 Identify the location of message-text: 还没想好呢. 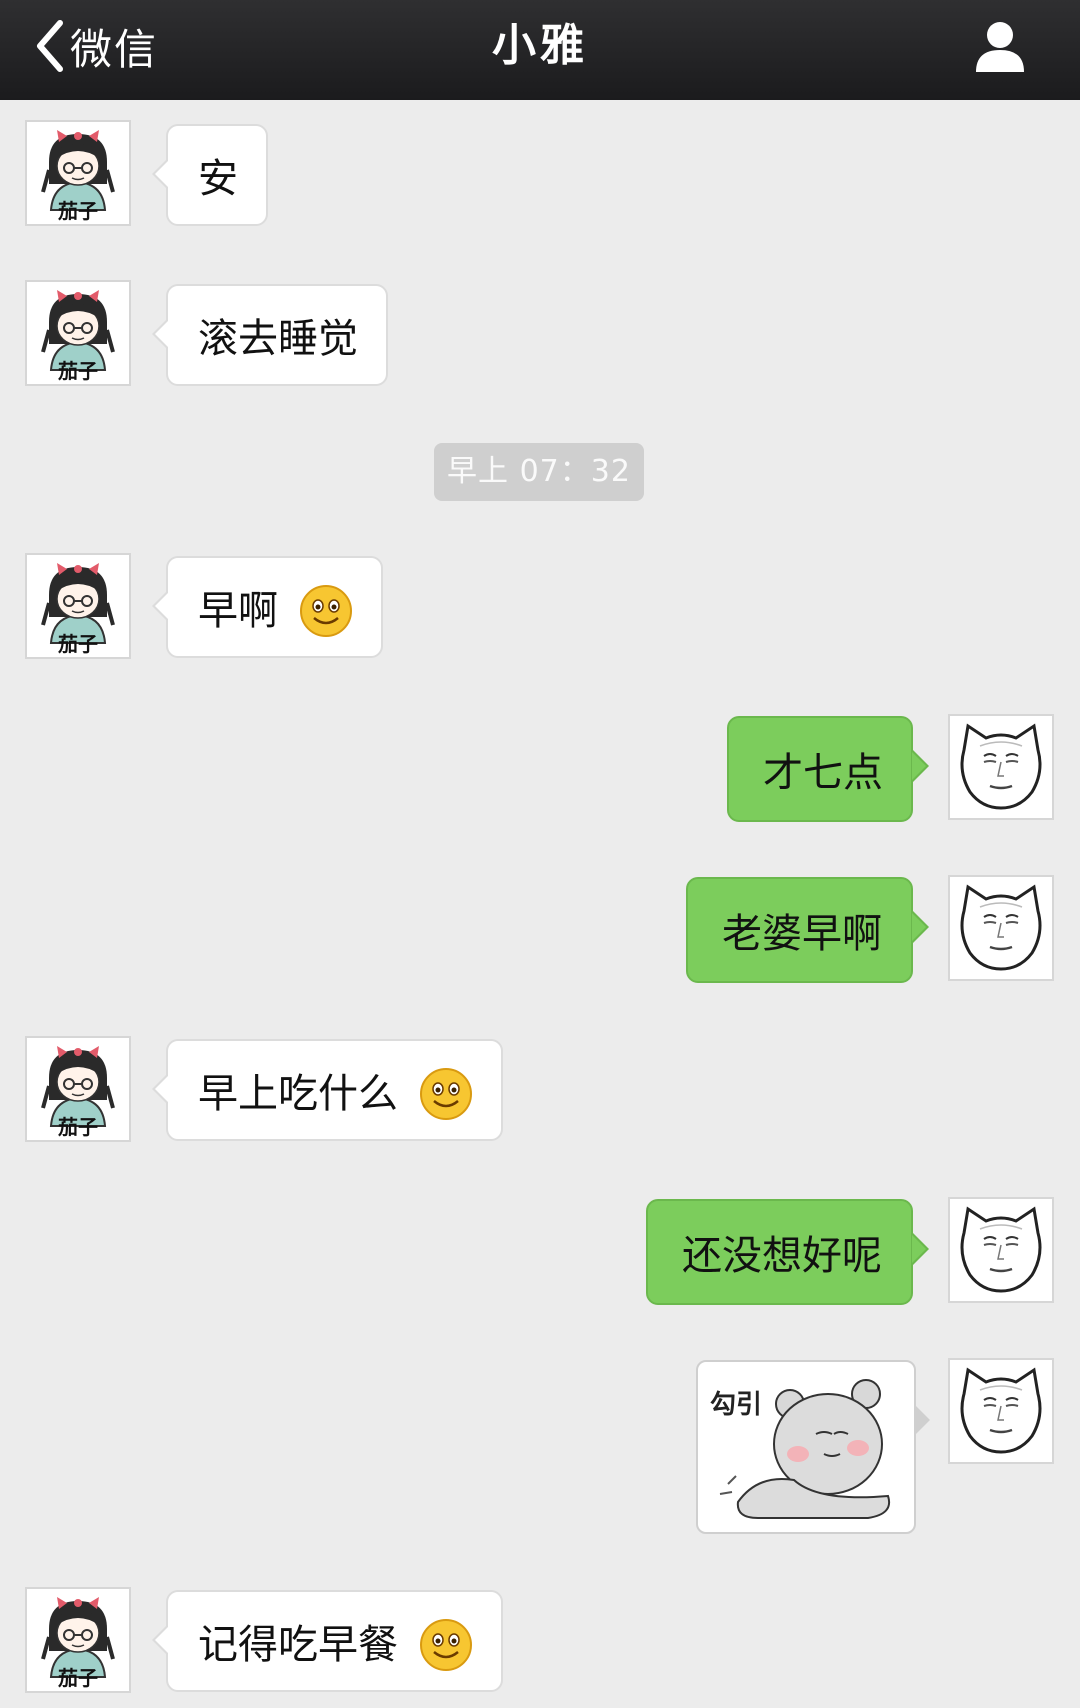
(782, 1256).